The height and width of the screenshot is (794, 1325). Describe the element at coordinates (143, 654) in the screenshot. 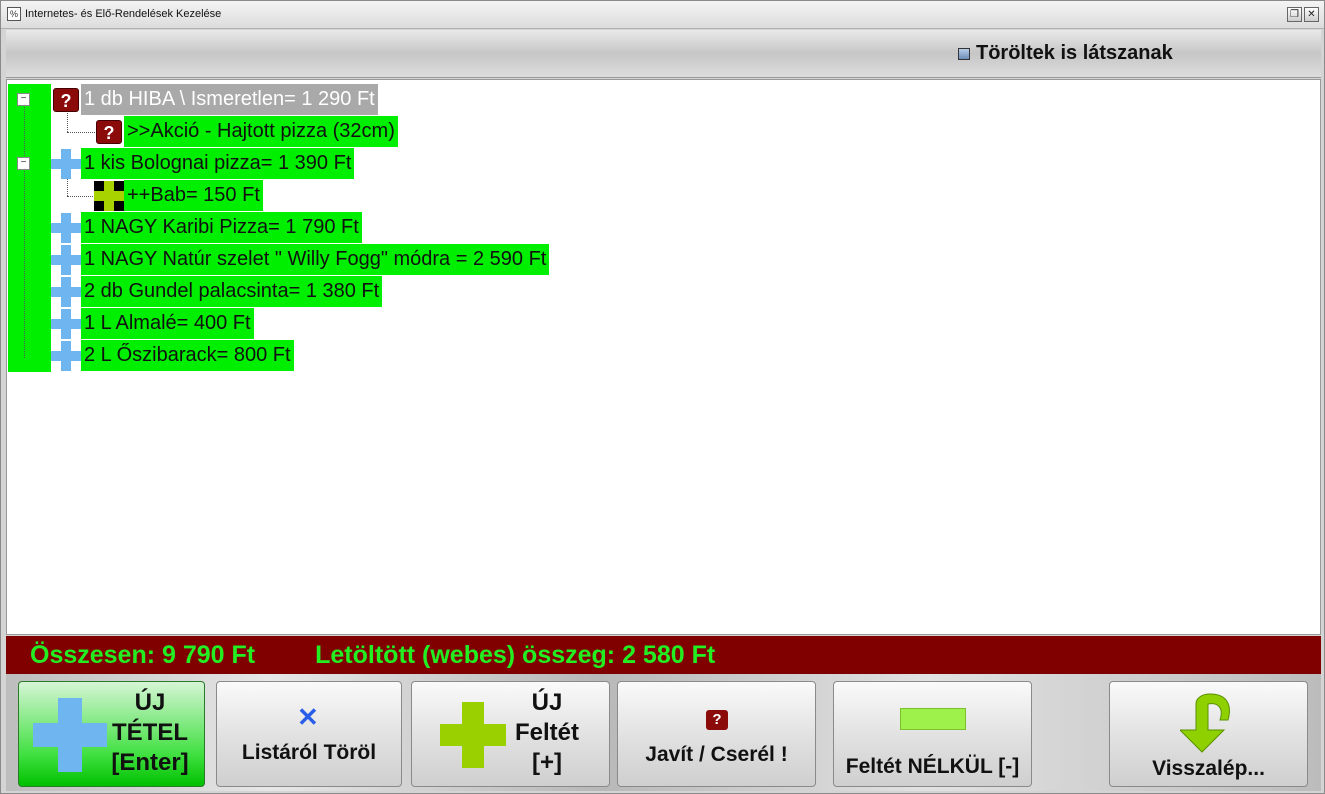

I see `total-amount: Összesen: 9 790 Ft` at that location.